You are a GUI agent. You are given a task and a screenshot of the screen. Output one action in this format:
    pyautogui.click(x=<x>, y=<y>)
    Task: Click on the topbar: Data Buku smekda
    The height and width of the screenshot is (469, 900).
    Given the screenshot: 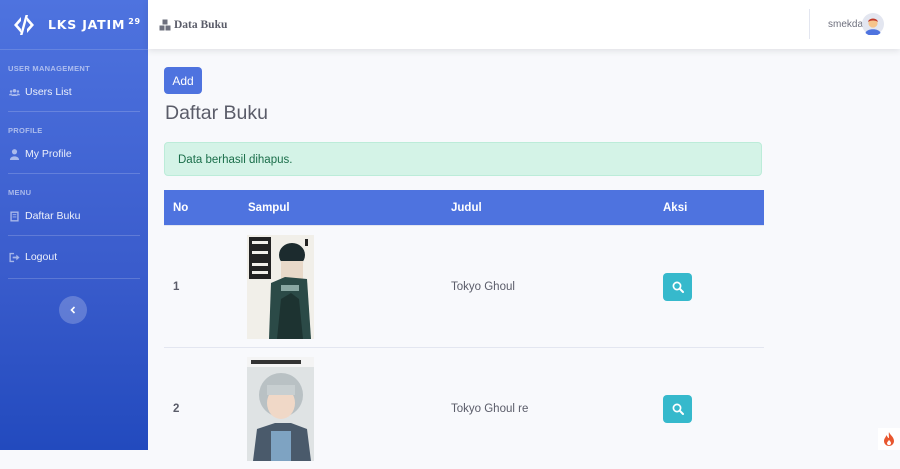 What is the action you would take?
    pyautogui.click(x=524, y=24)
    